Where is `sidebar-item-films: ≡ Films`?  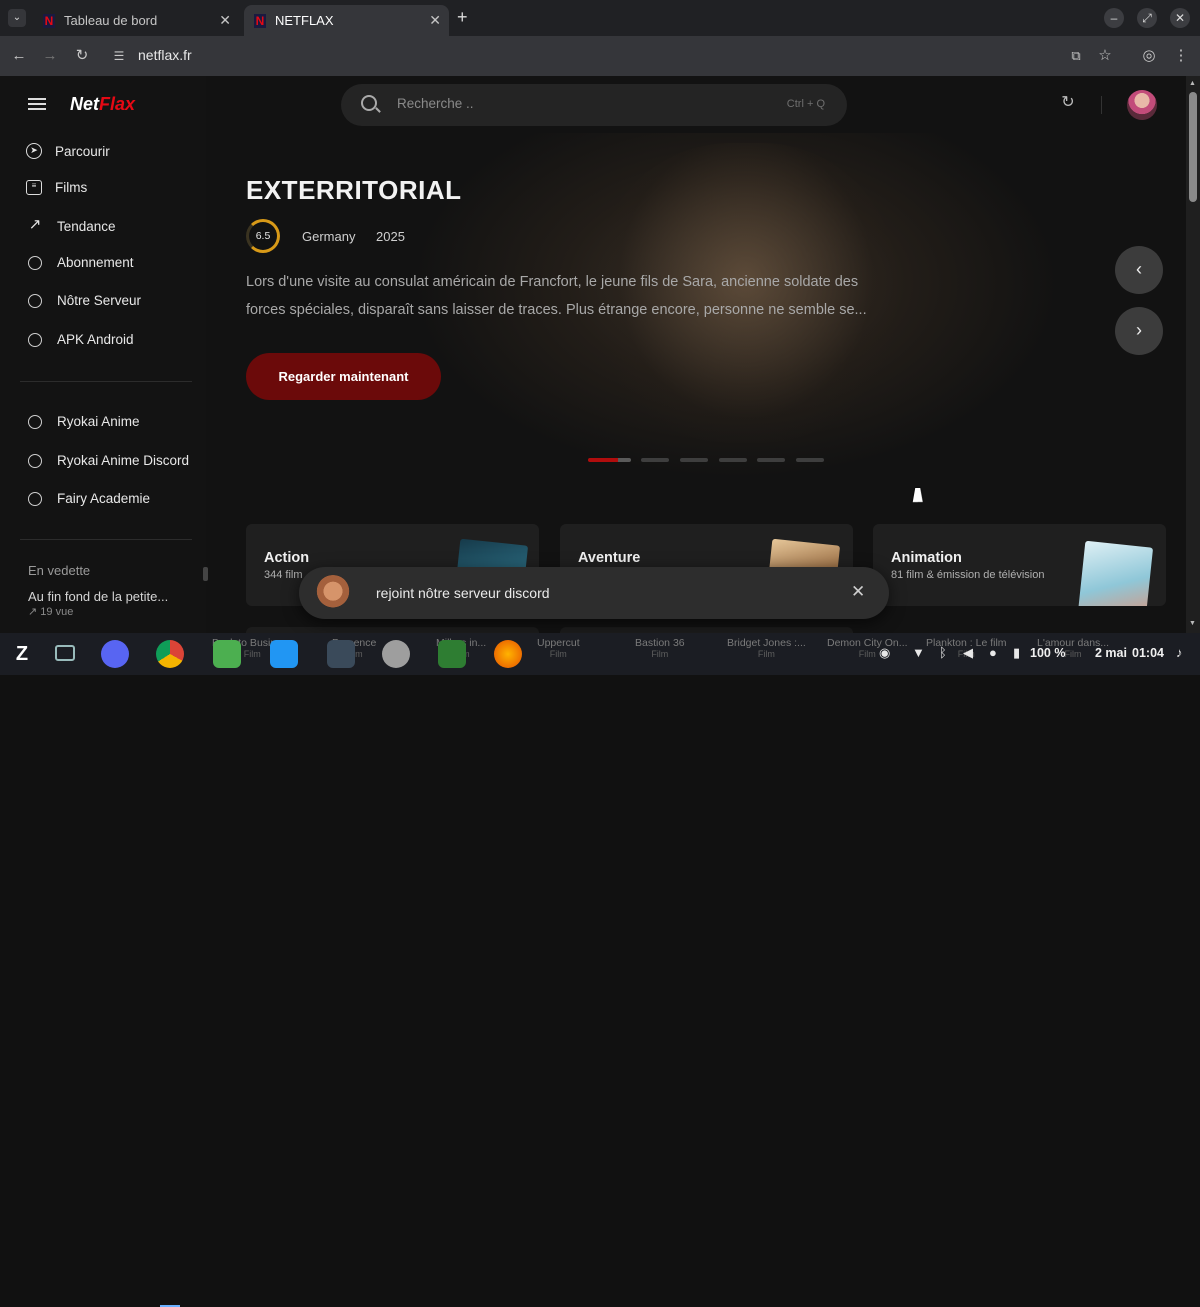 sidebar-item-films: ≡ Films is located at coordinates (56, 187).